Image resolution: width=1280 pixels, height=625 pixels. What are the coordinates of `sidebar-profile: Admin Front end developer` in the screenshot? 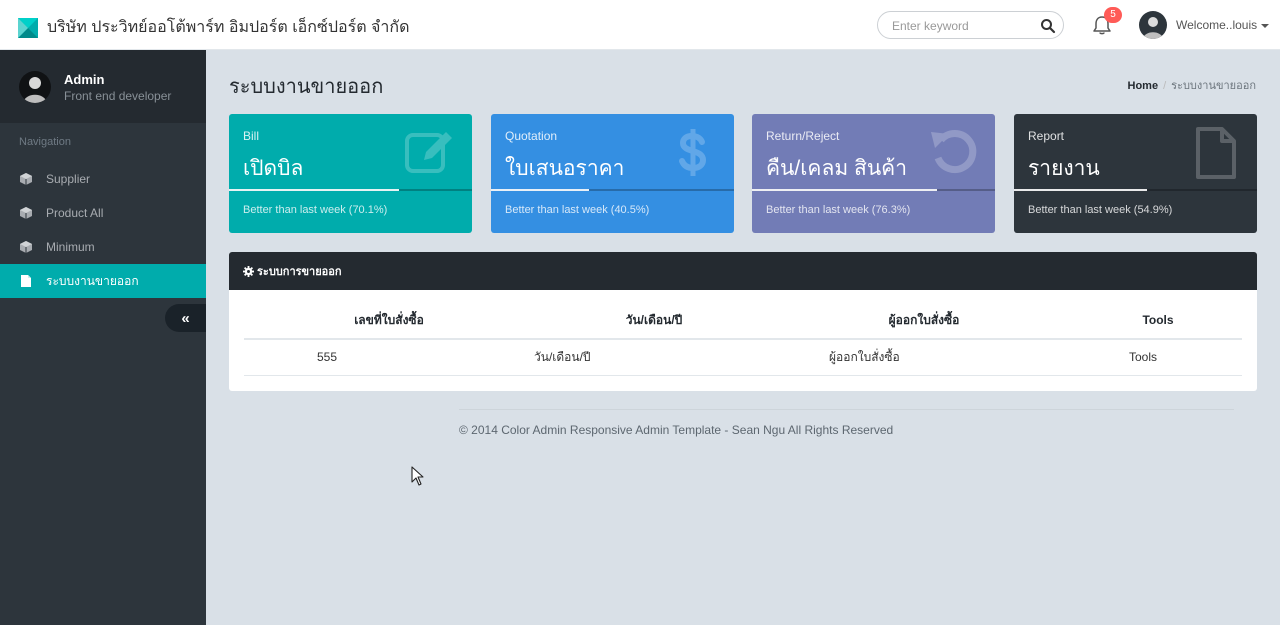 It's located at (103, 86).